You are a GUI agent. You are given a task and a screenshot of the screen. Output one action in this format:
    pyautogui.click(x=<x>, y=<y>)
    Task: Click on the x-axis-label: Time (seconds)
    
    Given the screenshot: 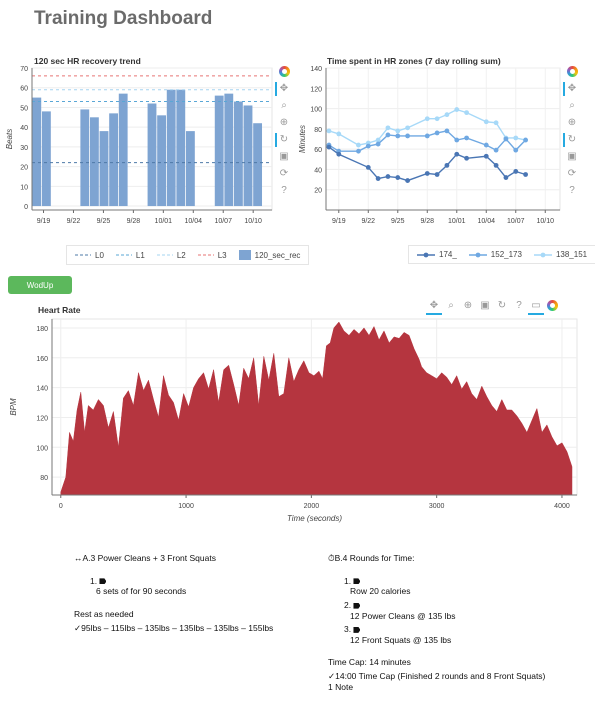 What is the action you would take?
    pyautogui.click(x=314, y=518)
    